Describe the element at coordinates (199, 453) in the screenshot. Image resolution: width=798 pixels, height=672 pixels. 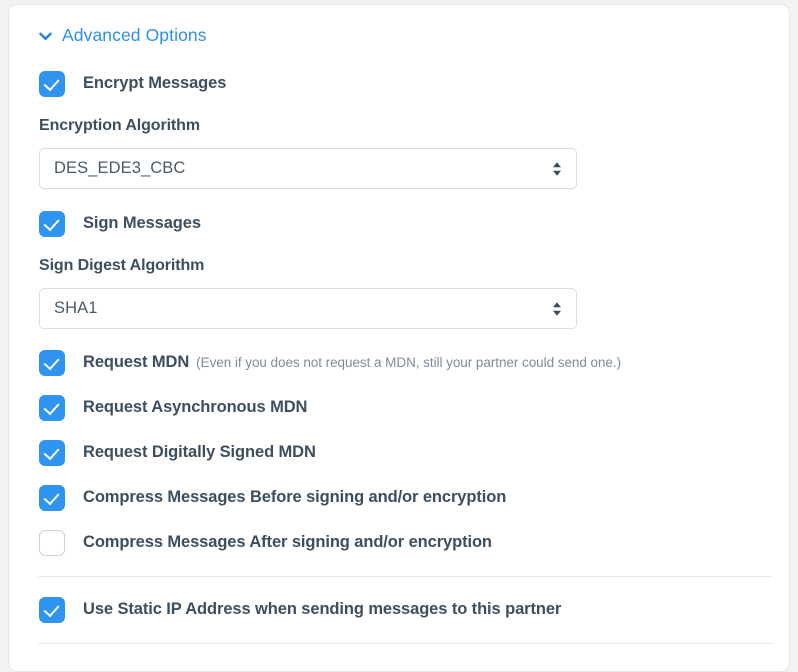
I see `request-digitally-signed-mdn-label: Request Digitally Signed MDN` at that location.